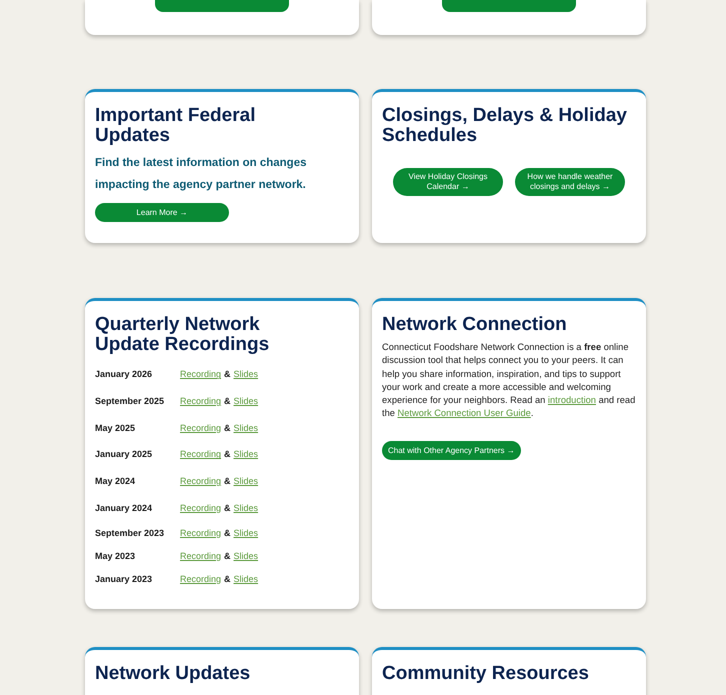 This screenshot has height=695, width=726. Describe the element at coordinates (572, 400) in the screenshot. I see `text-link: introduction` at that location.